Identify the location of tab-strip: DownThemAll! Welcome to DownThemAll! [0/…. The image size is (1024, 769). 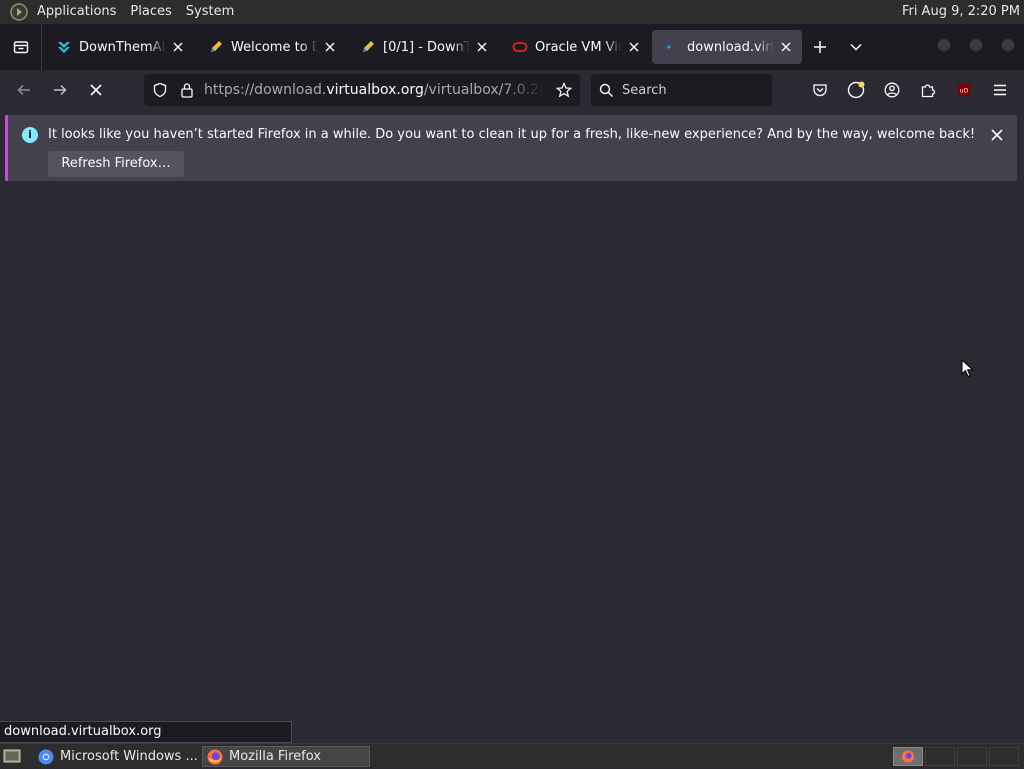
(512, 47).